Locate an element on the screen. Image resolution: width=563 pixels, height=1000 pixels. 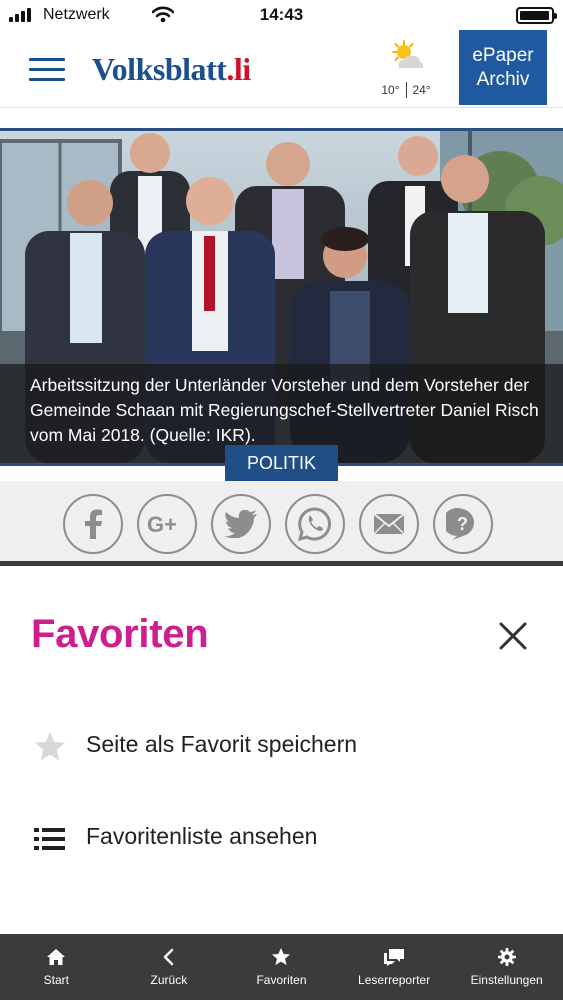
chat-icon is located at coordinates (394, 957).